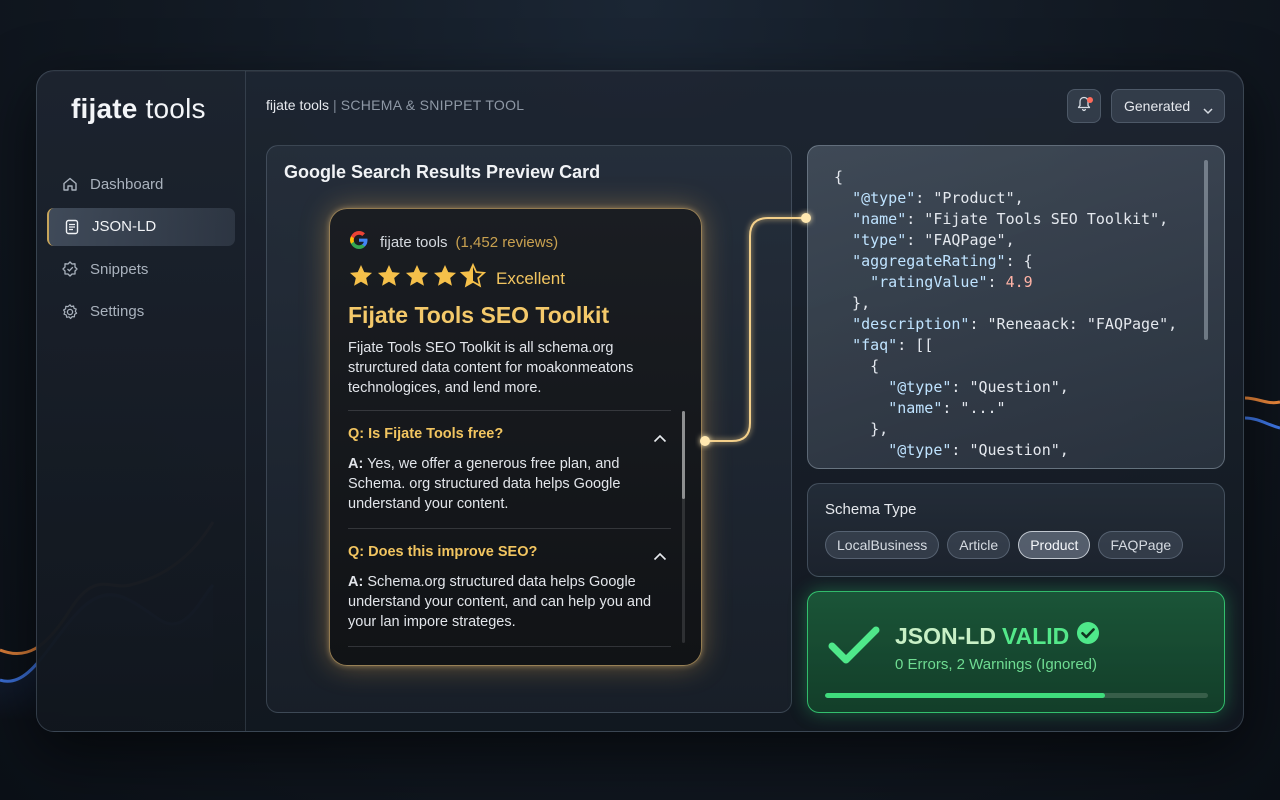  I want to click on half-star-icon, so click(473, 278).